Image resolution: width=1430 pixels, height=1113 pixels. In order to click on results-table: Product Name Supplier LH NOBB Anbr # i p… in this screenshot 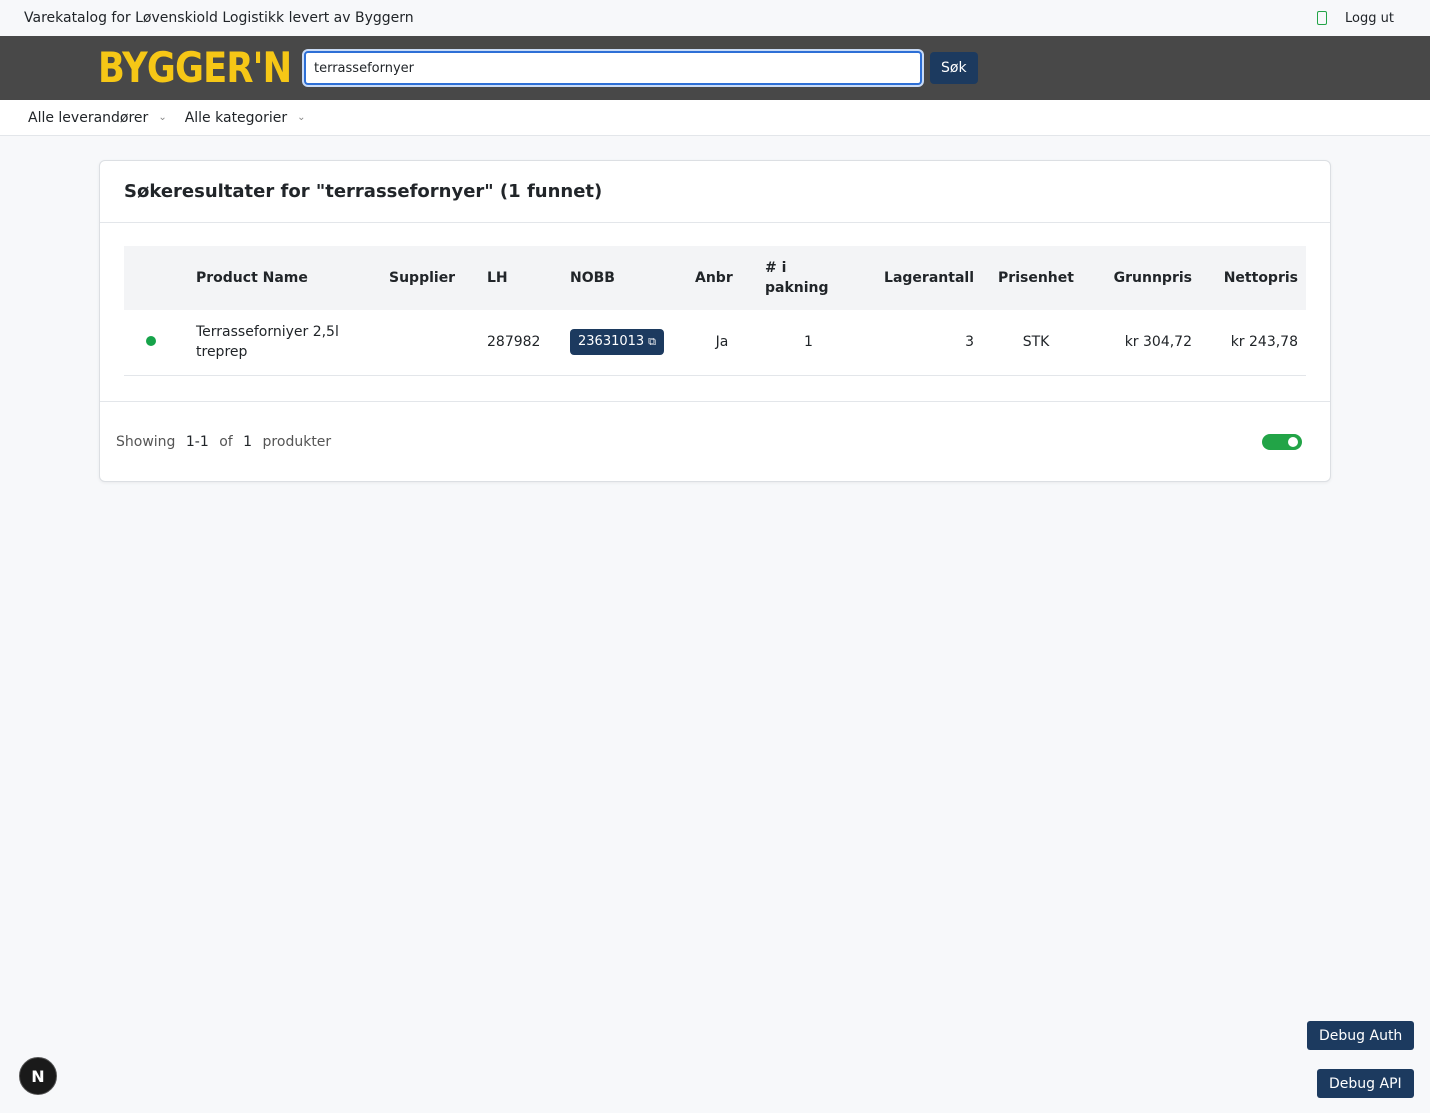, I will do `click(715, 311)`.